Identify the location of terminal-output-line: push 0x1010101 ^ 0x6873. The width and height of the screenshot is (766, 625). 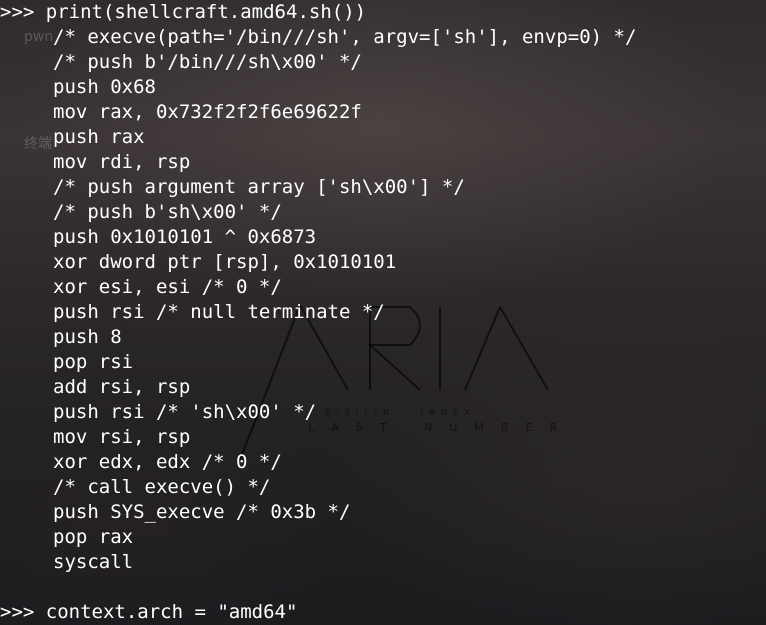
(185, 237).